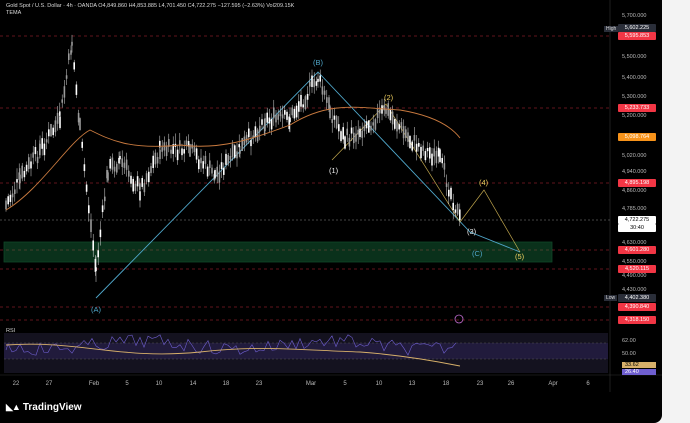  Describe the element at coordinates (345, 384) in the screenshot. I see `time-axis-label: 5` at that location.